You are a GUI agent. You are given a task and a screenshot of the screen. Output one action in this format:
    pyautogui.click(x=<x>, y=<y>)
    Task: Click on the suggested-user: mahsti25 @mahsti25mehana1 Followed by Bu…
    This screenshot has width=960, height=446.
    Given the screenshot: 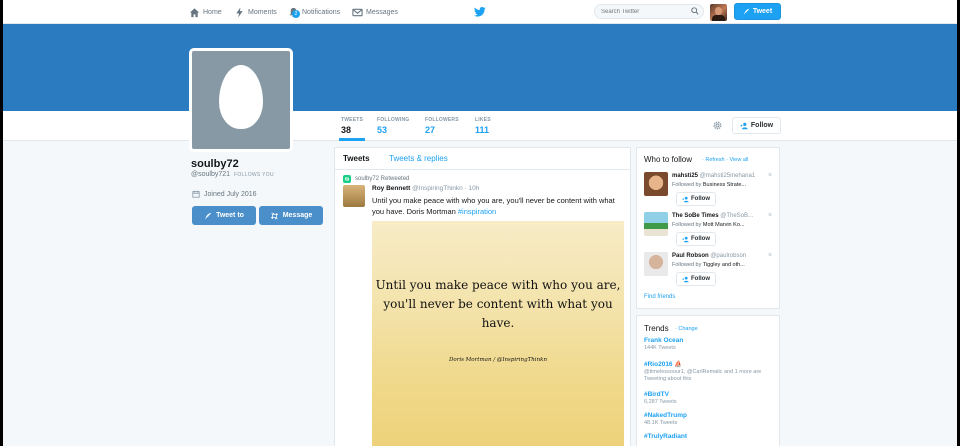 What is the action you would take?
    pyautogui.click(x=709, y=192)
    